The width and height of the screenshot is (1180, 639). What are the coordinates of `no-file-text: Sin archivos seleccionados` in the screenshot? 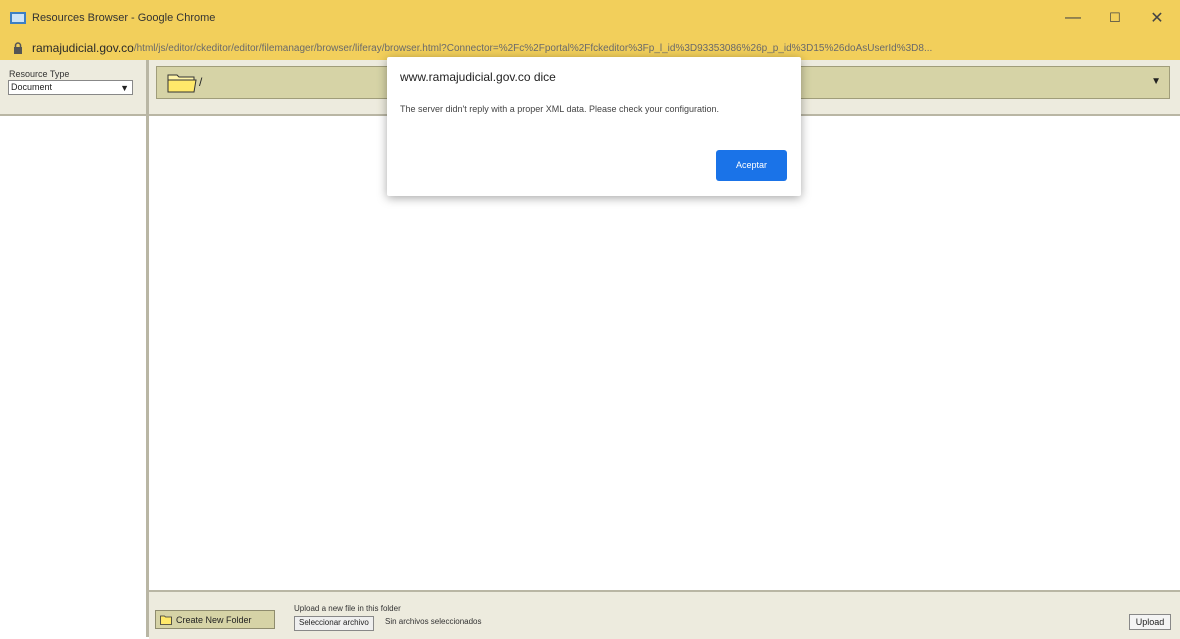 It's located at (433, 621).